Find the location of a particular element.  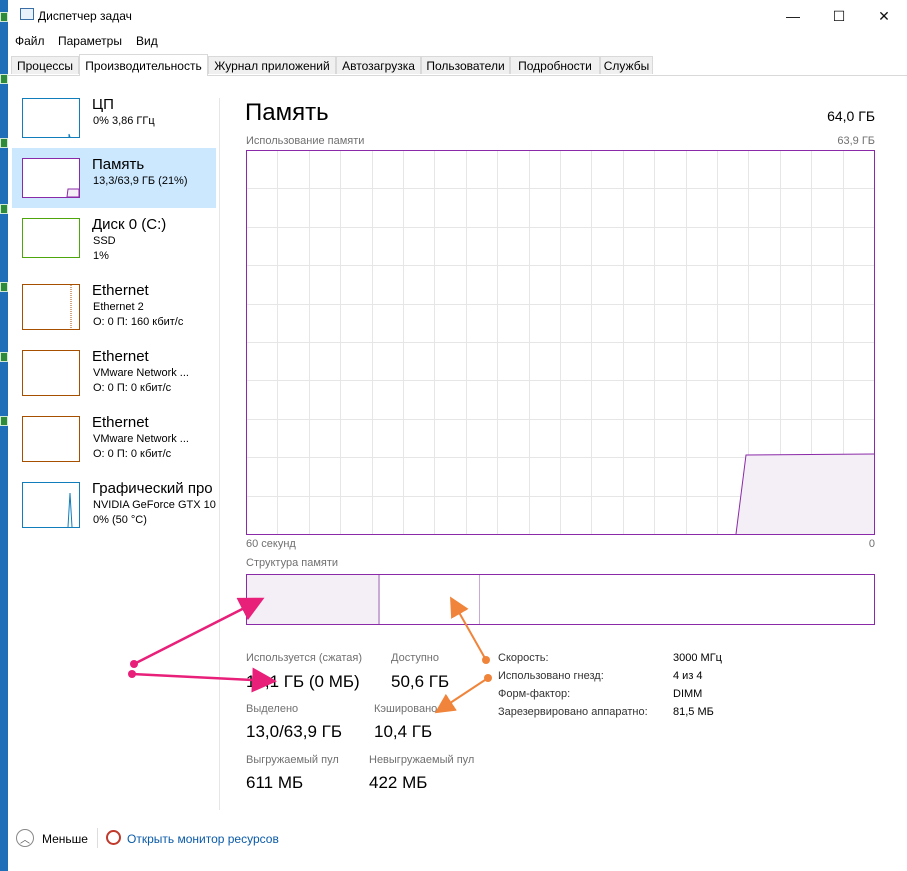

open-resource-monitor-link: Открыть монитор ресурсов is located at coordinates (203, 839).